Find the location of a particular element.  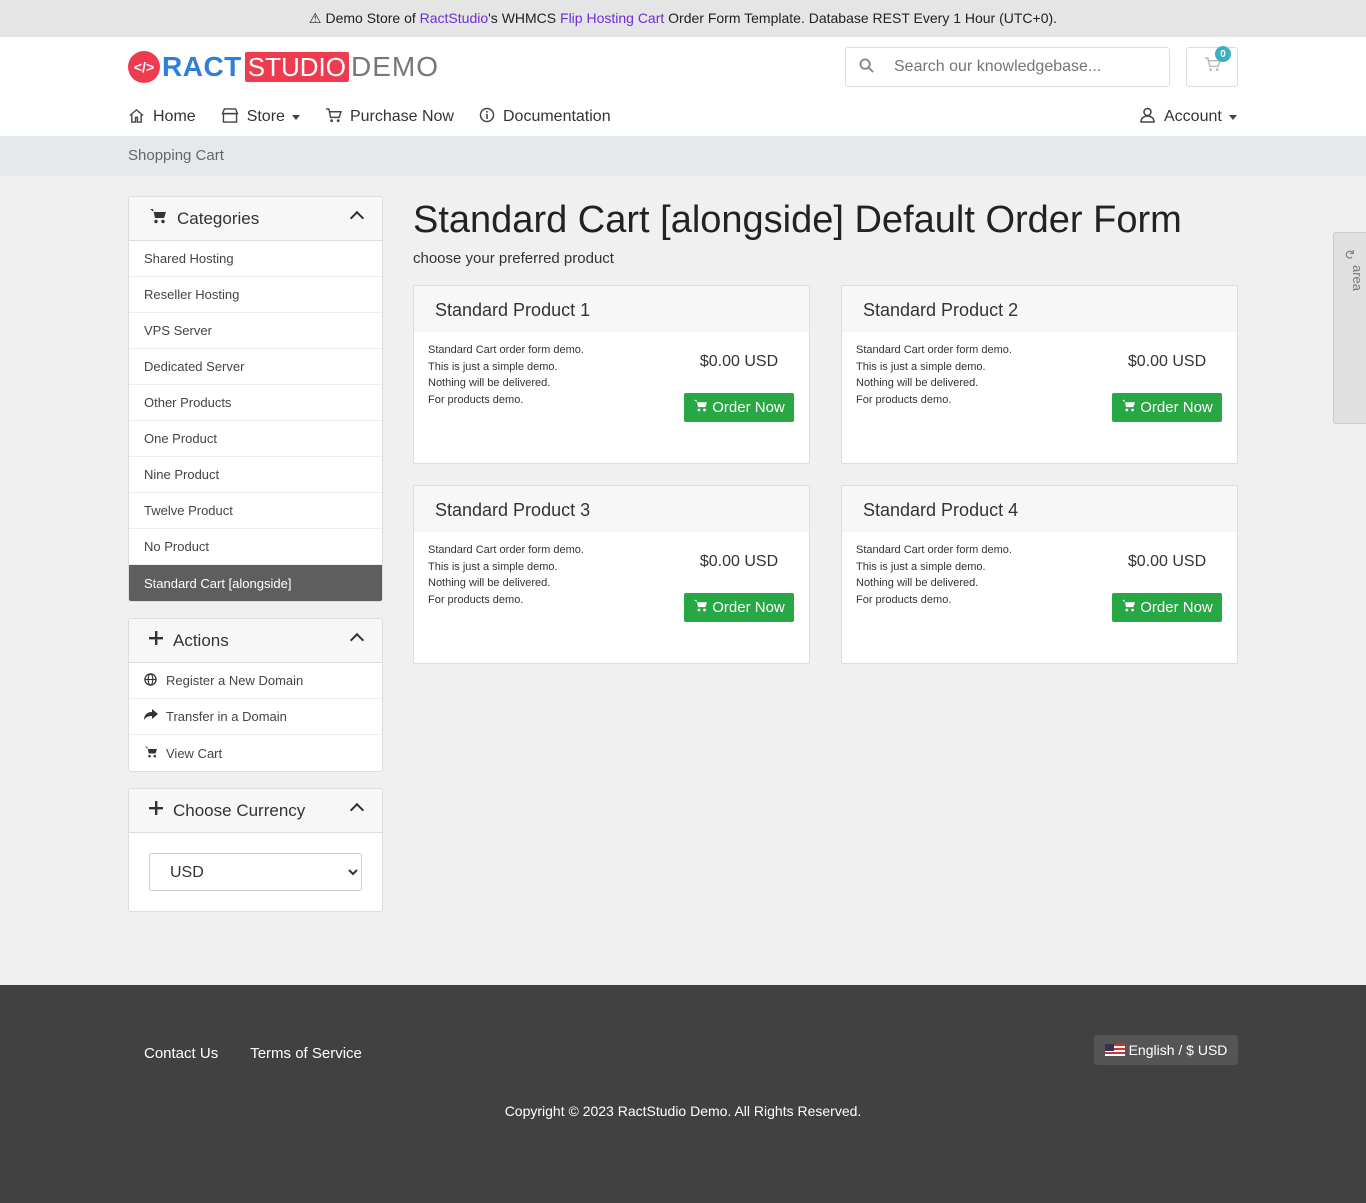

category-standard-cart-alongside: Standard Cart [alongside] is located at coordinates (255, 583).